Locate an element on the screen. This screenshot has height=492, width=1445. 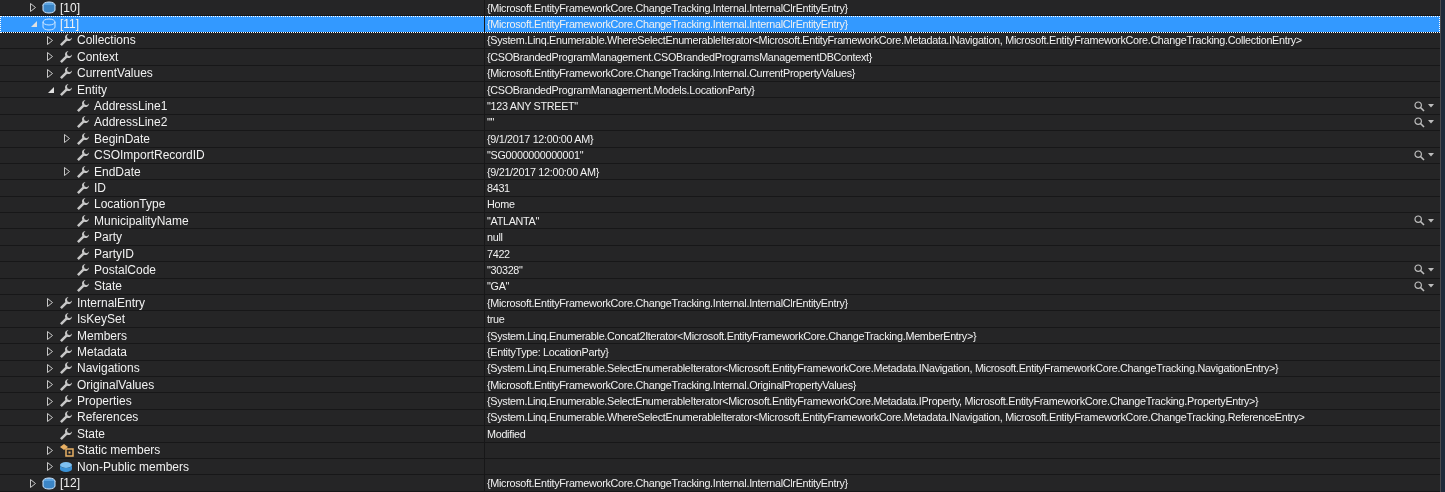
member-value: true is located at coordinates (496, 319).